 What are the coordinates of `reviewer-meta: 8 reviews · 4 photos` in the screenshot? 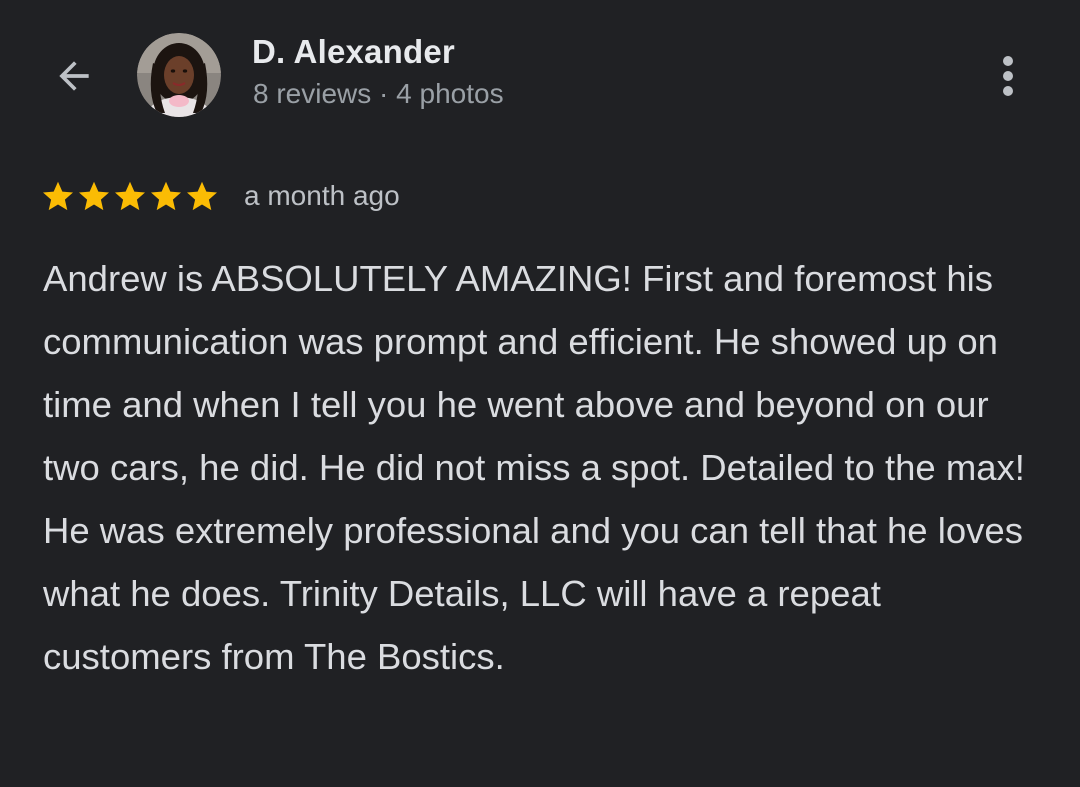 It's located at (378, 93).